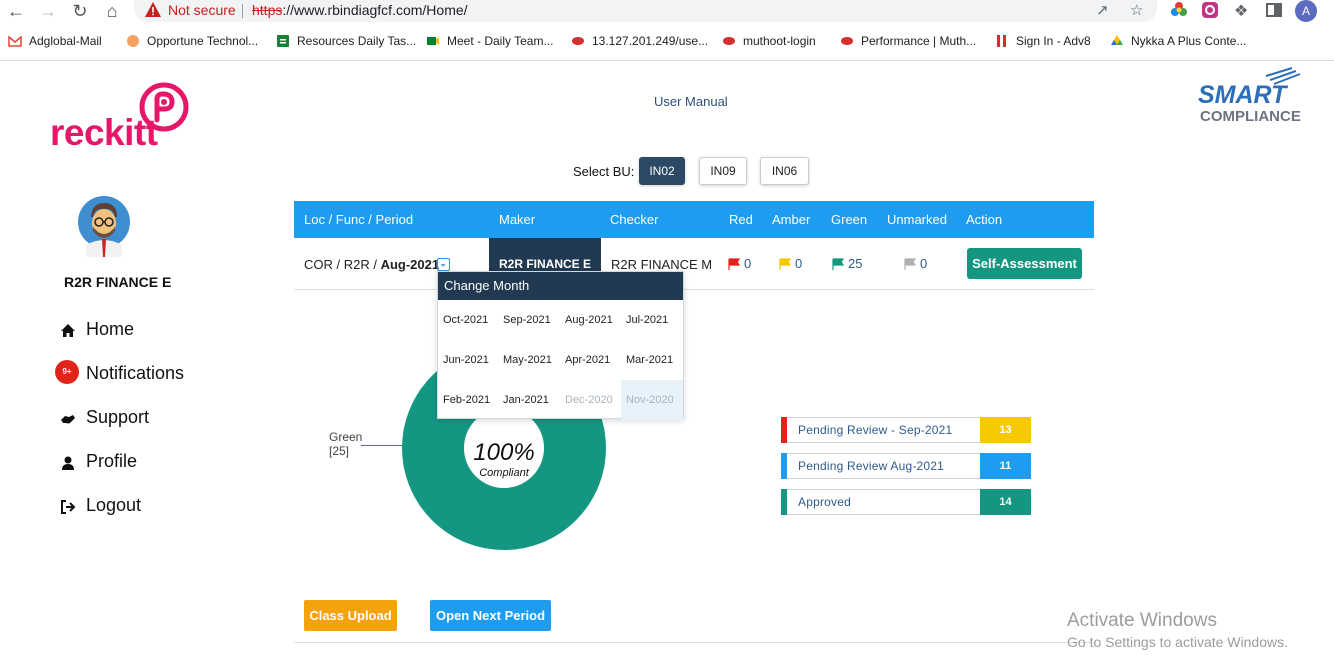  Describe the element at coordinates (1179, 10) in the screenshot. I see `color-extension-icon` at that location.